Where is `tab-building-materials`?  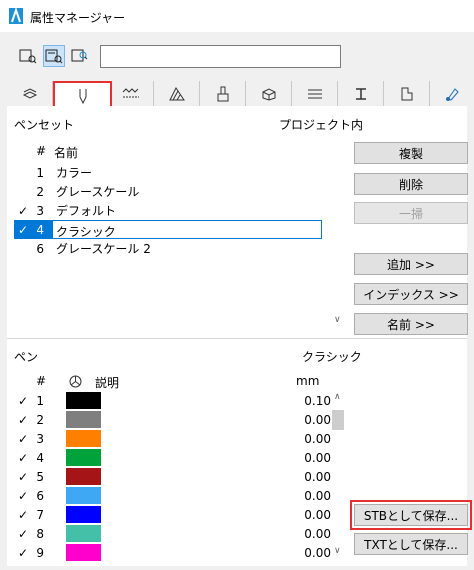 tab-building-materials is located at coordinates (315, 93).